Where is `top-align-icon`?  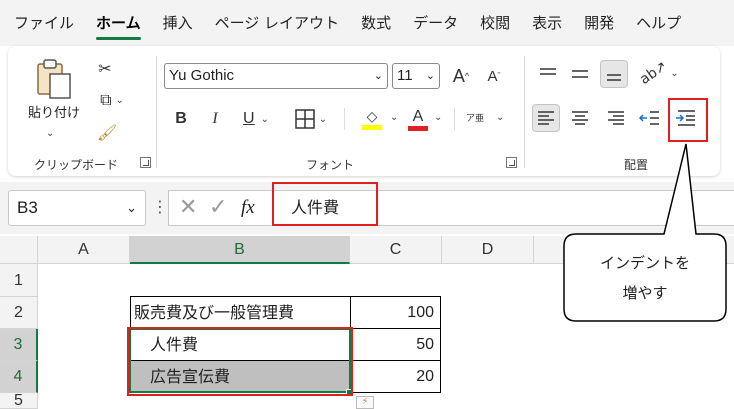
top-align-icon is located at coordinates (548, 71).